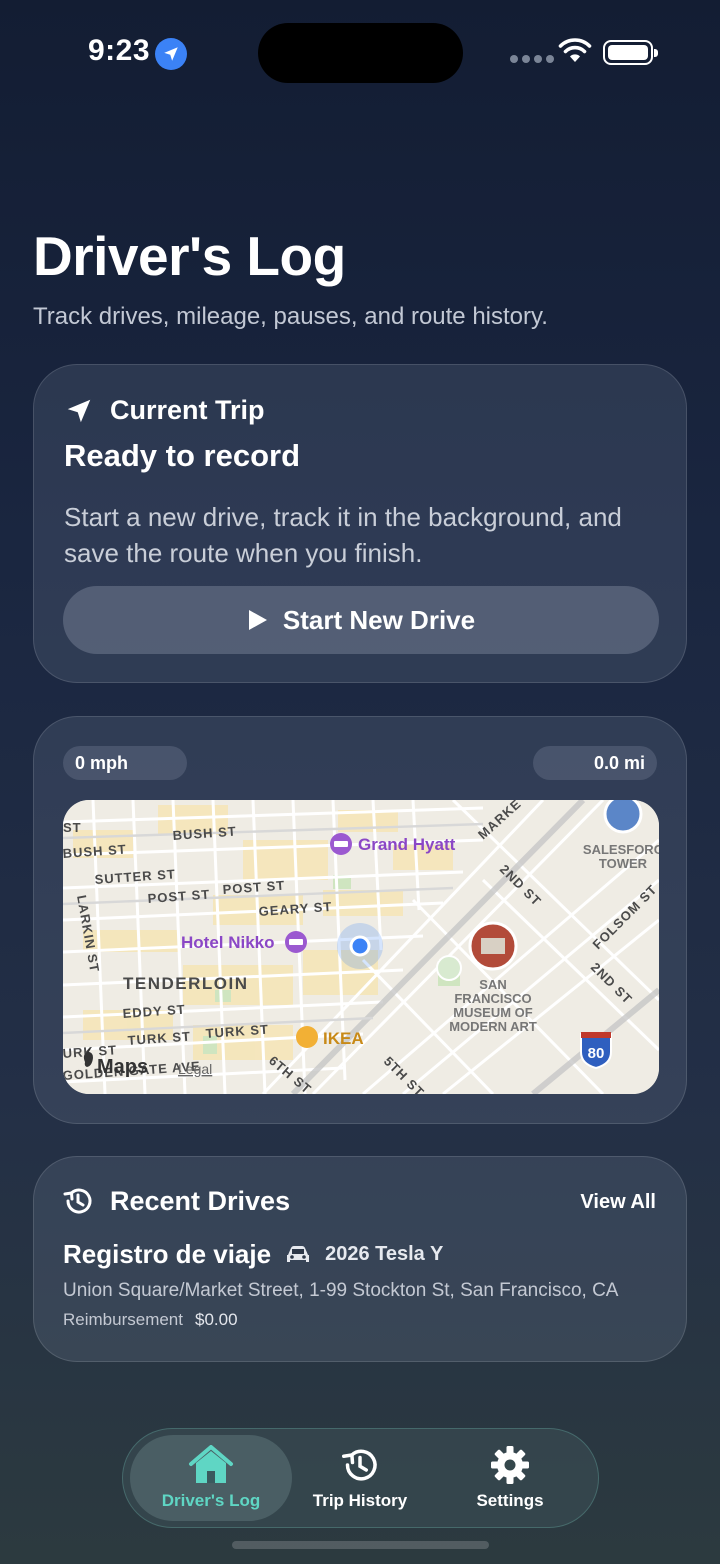 This screenshot has width=720, height=1564. What do you see at coordinates (200, 1200) in the screenshot?
I see `recent-drives-title: Recent Drives` at bounding box center [200, 1200].